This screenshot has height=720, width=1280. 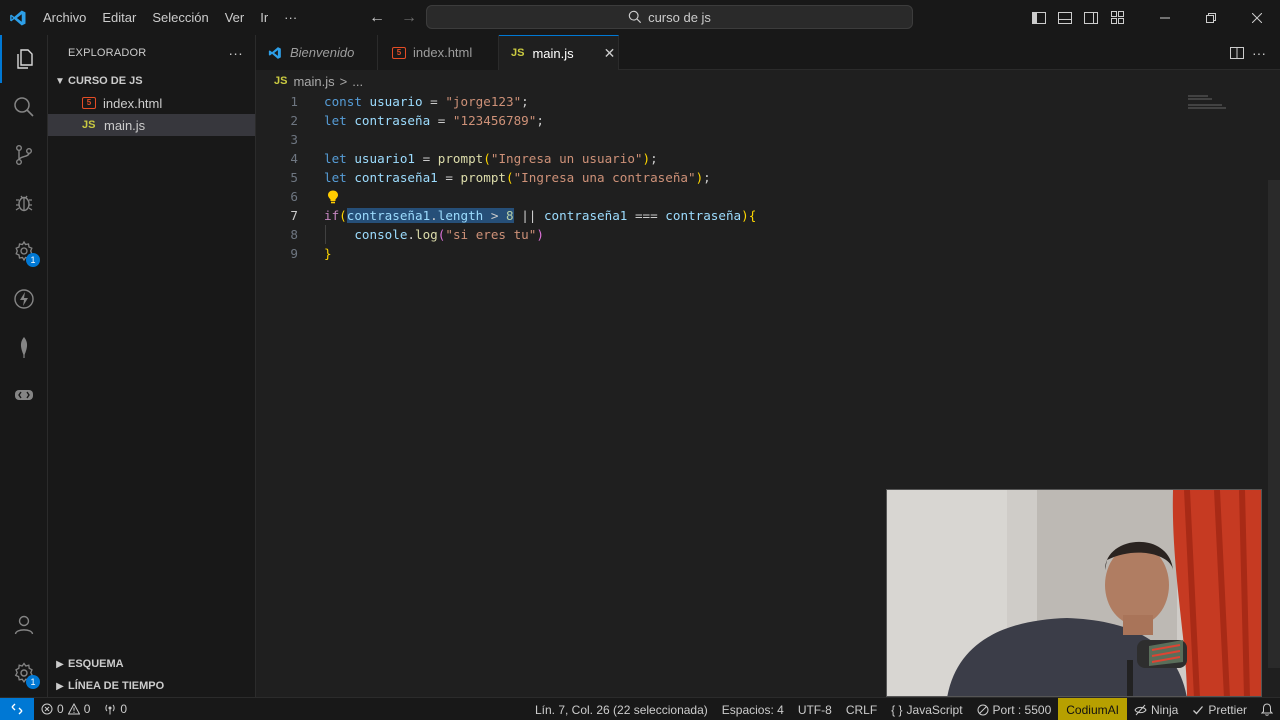 What do you see at coordinates (1259, 53) in the screenshot?
I see `editor-more-button: ···` at bounding box center [1259, 53].